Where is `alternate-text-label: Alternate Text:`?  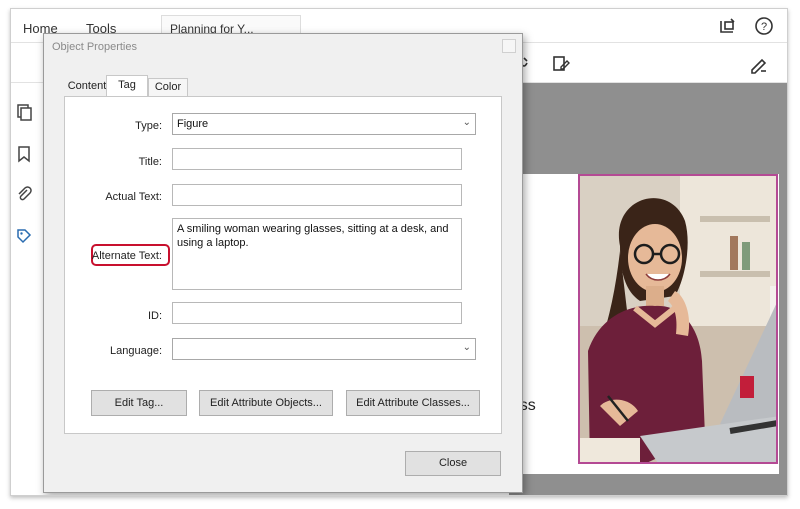 alternate-text-label: Alternate Text: is located at coordinates (126, 256).